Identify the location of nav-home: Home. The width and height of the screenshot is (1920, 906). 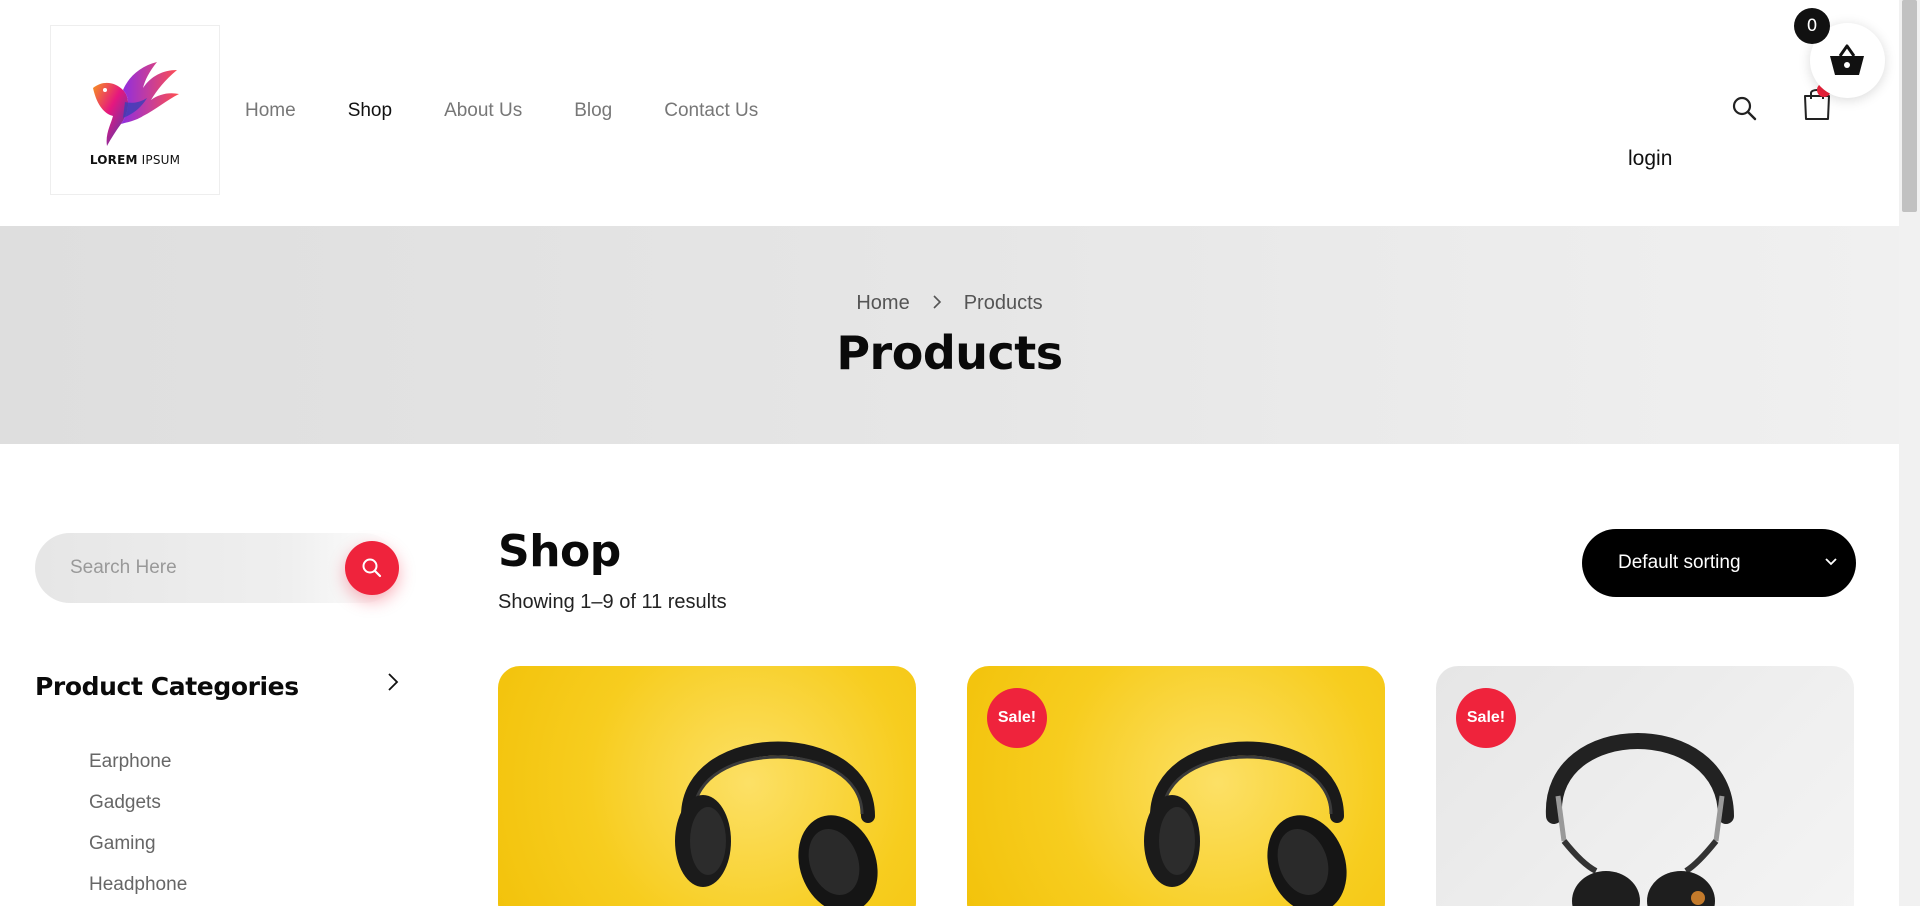
(270, 111).